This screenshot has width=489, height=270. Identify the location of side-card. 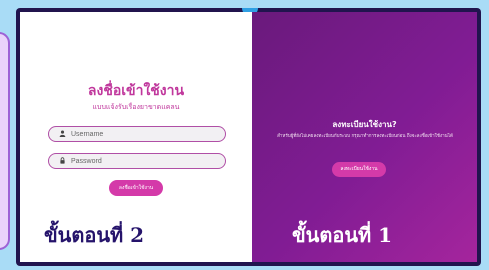
(5, 141).